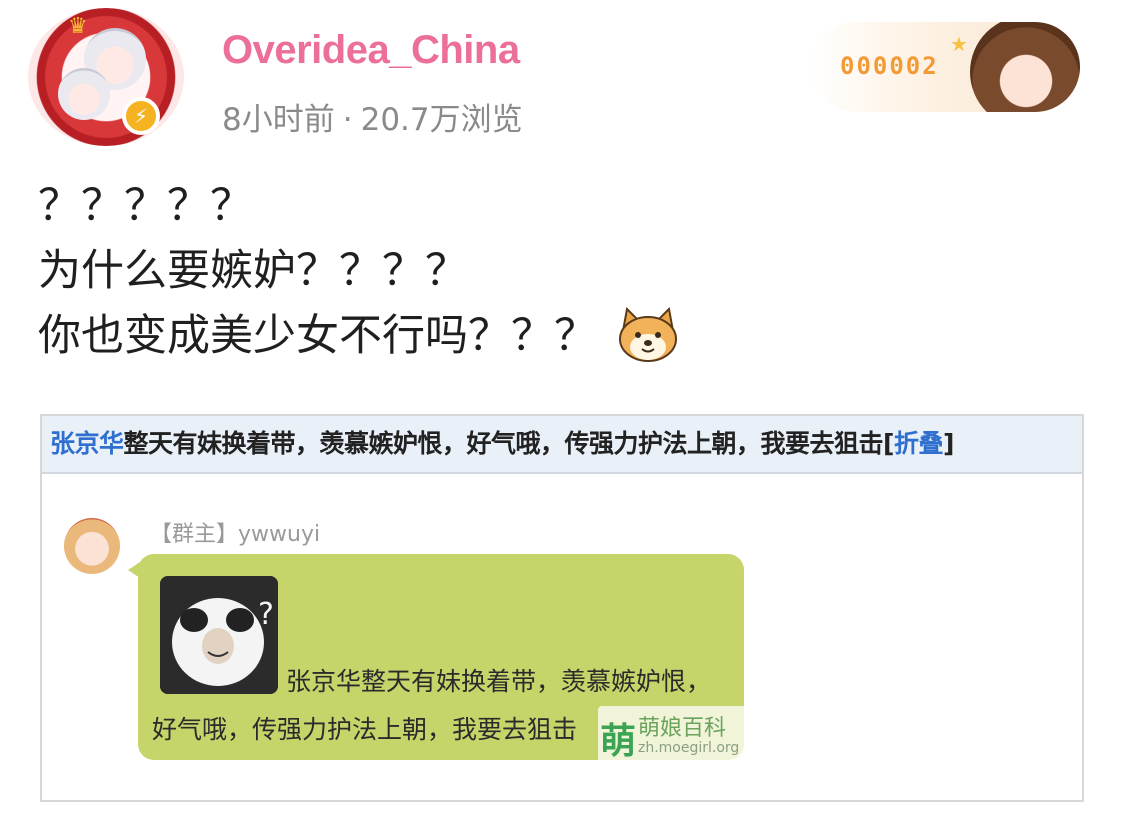 The height and width of the screenshot is (814, 1125). I want to click on chat-sender: 【群主】ywwuyi, so click(235, 532).